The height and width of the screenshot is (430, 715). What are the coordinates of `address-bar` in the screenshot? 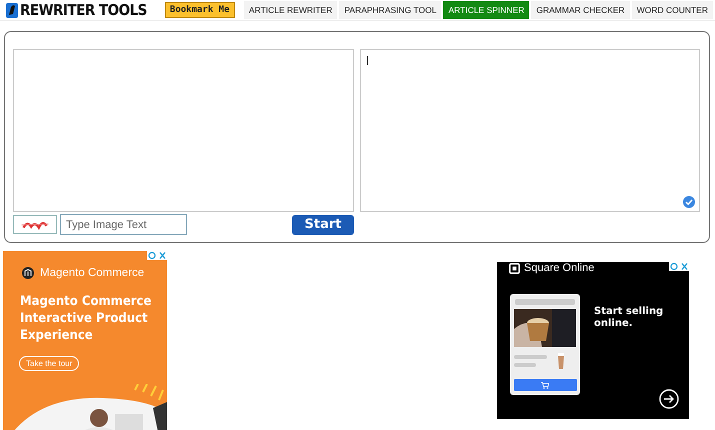 It's located at (545, 302).